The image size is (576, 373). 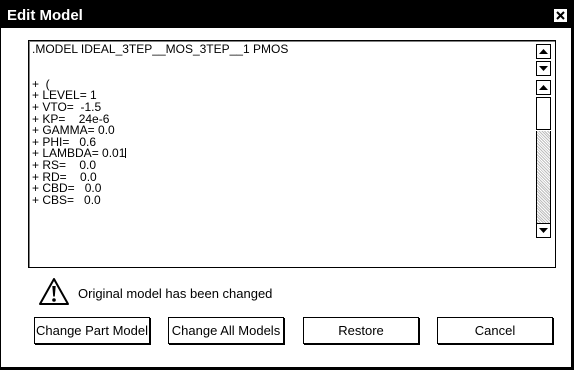 I want to click on editor-line: .MODEL IDEAL_3TEP__MOS_3TEP__1 PMOS, so click(x=160, y=49).